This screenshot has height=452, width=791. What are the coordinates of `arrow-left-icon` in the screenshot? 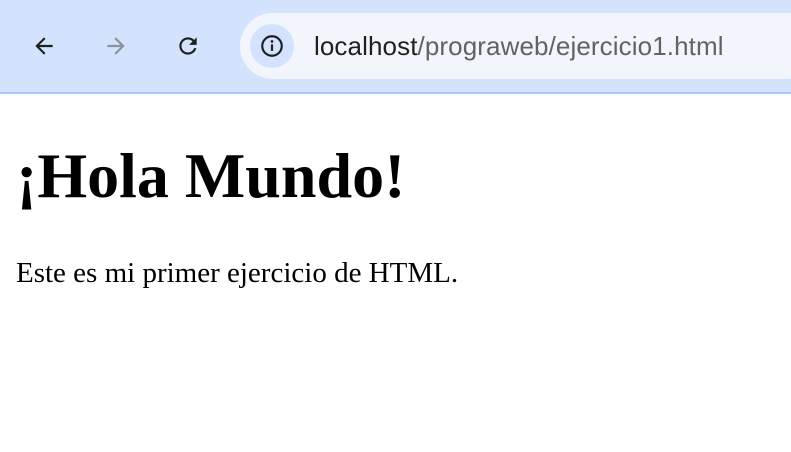 It's located at (44, 46).